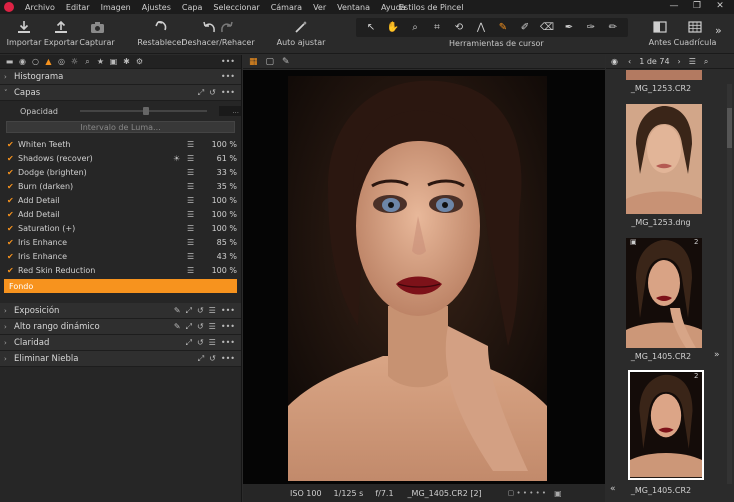 This screenshot has width=734, height=502. I want to click on grid-button: Cuadrícula, so click(695, 32).